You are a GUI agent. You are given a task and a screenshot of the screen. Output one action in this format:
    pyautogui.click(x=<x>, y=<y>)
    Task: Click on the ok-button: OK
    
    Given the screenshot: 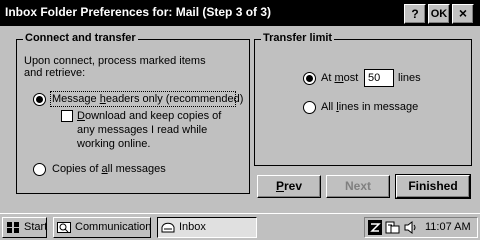 What is the action you would take?
    pyautogui.click(x=439, y=14)
    